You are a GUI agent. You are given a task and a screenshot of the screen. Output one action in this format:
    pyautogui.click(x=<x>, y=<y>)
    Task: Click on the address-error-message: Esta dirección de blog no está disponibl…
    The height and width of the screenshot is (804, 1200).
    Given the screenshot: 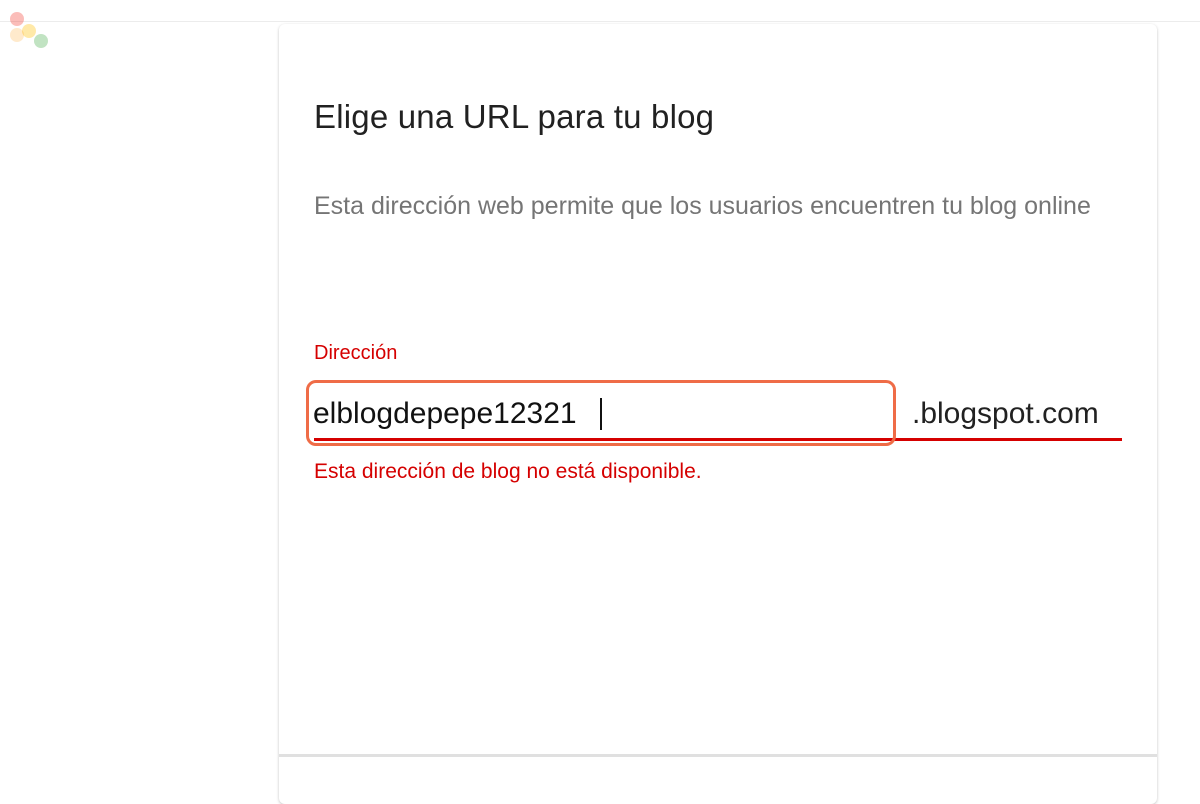 What is the action you would take?
    pyautogui.click(x=508, y=471)
    